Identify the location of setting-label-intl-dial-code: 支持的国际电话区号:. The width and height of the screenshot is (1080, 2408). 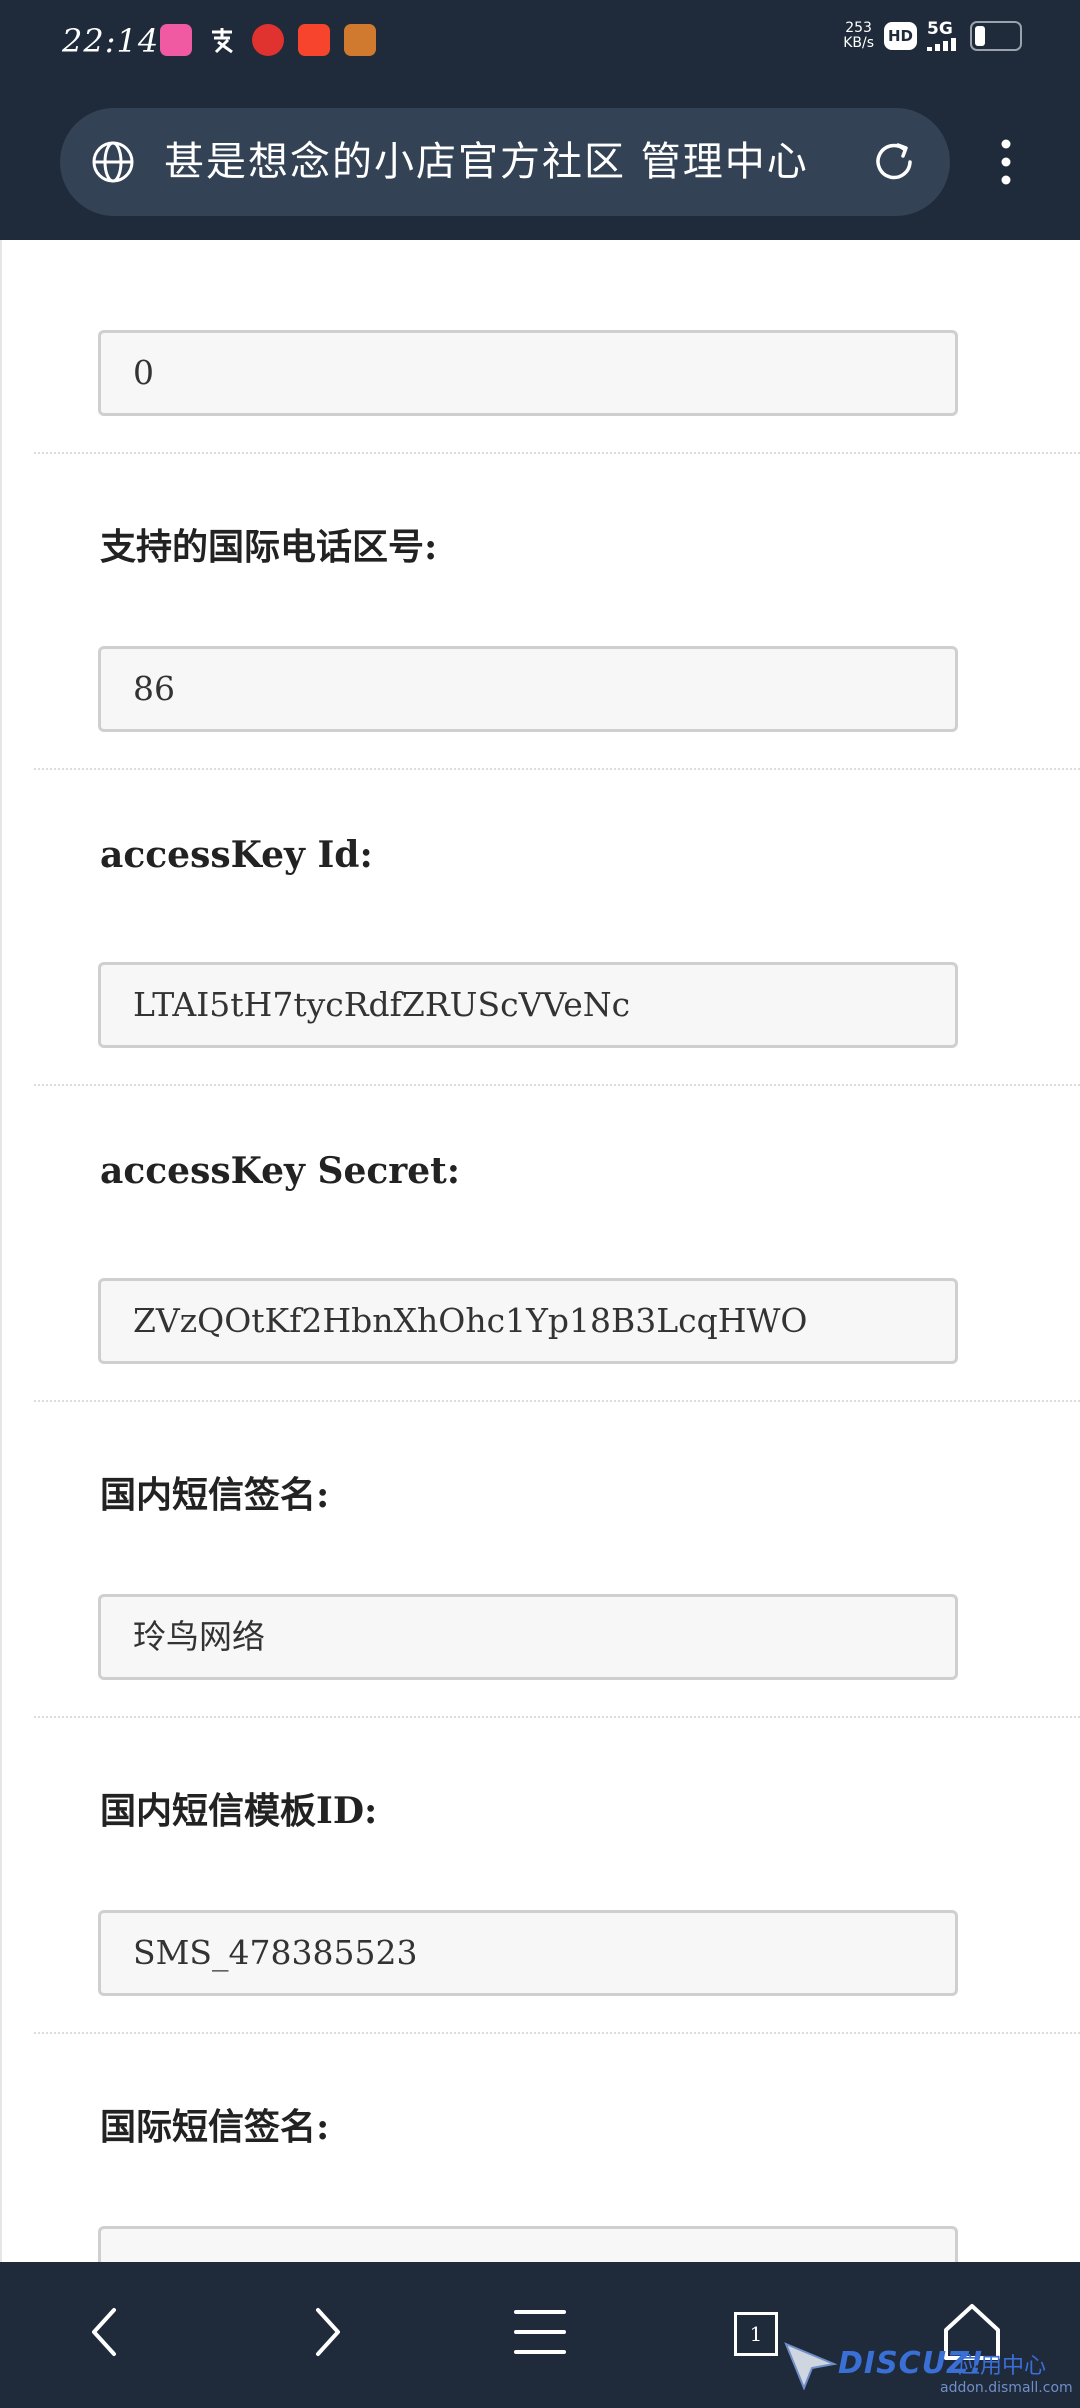
(269, 547).